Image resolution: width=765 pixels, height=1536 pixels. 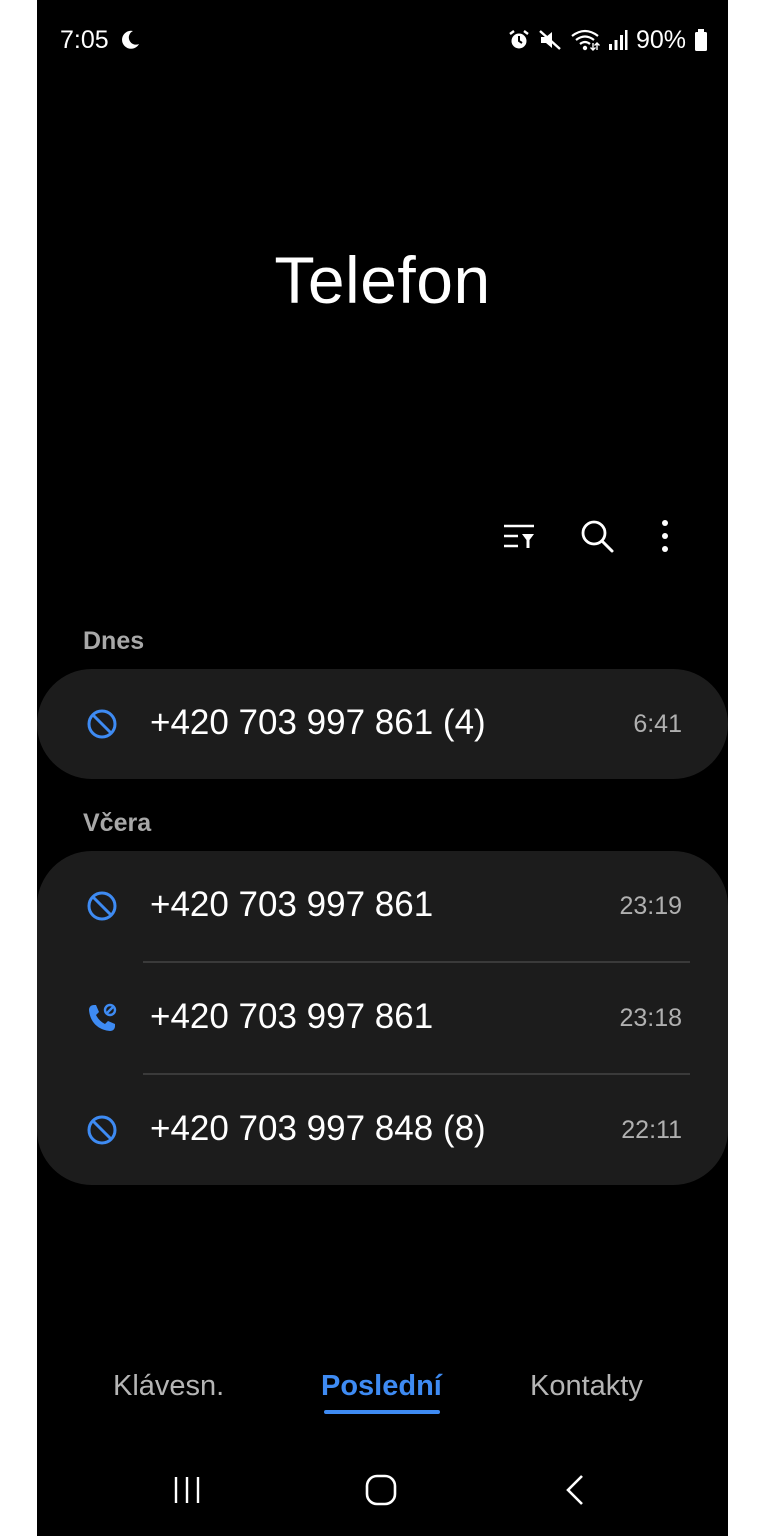 I want to click on more-icon, so click(x=665, y=536).